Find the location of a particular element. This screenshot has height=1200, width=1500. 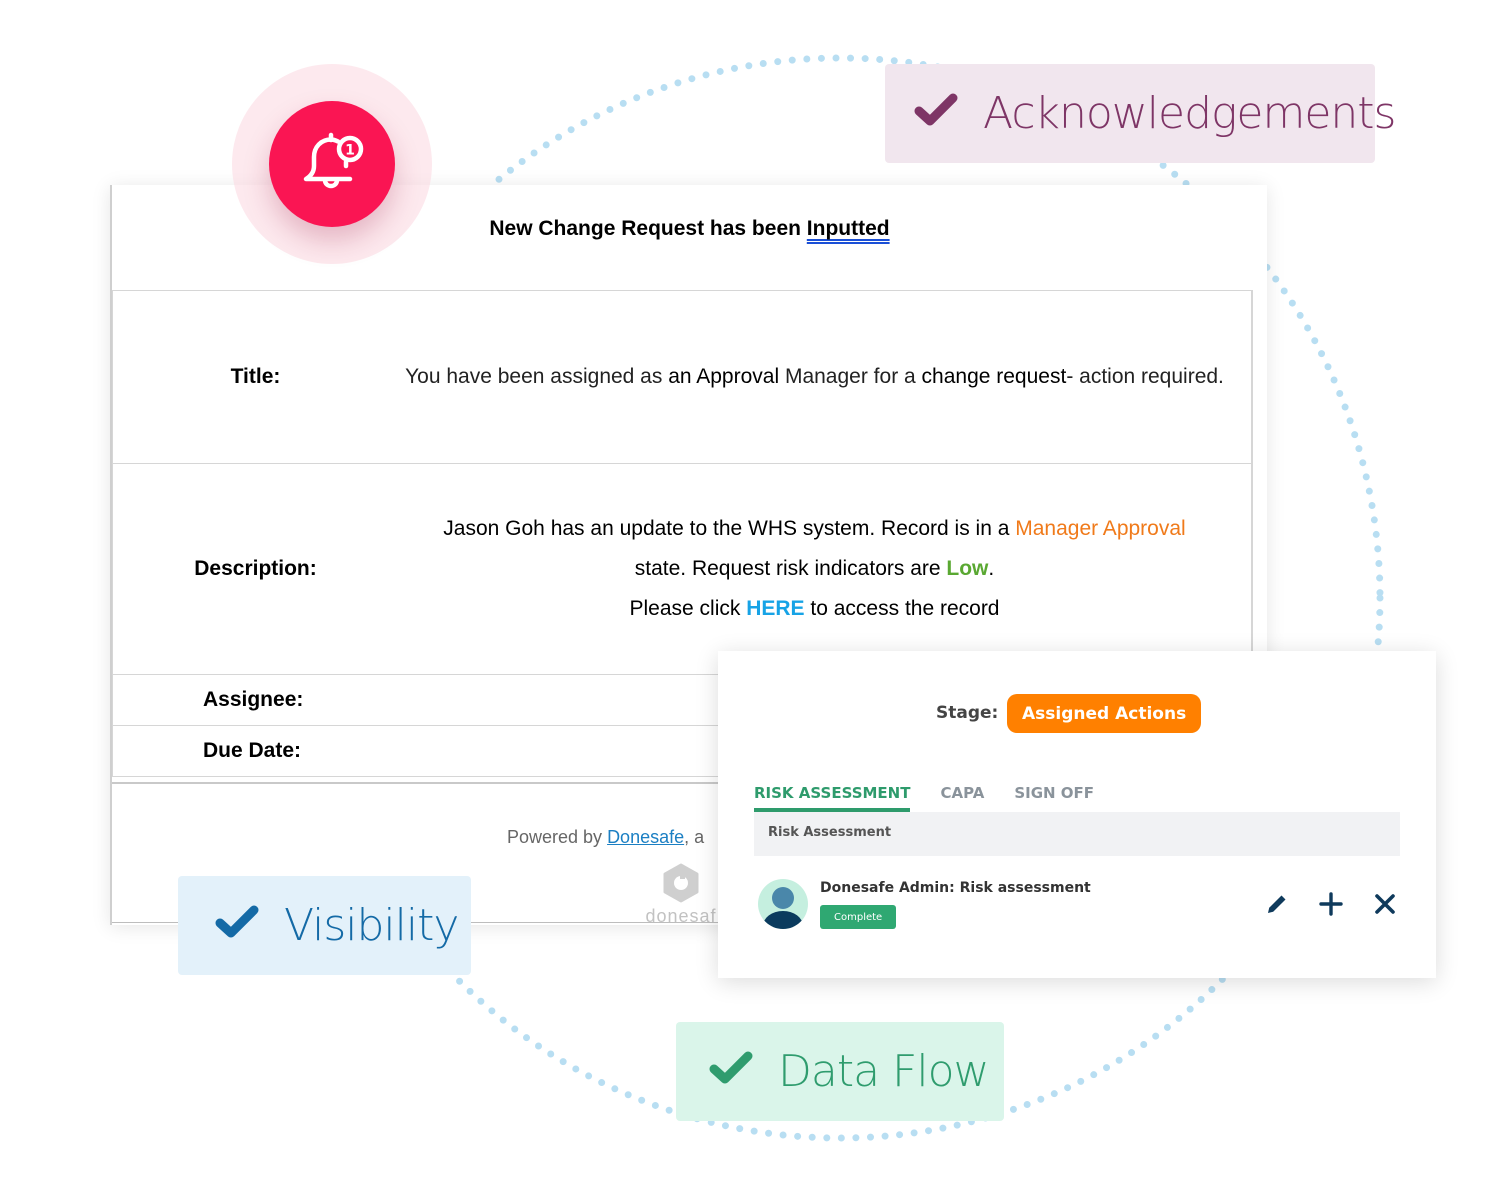

add-button is located at coordinates (1331, 904).